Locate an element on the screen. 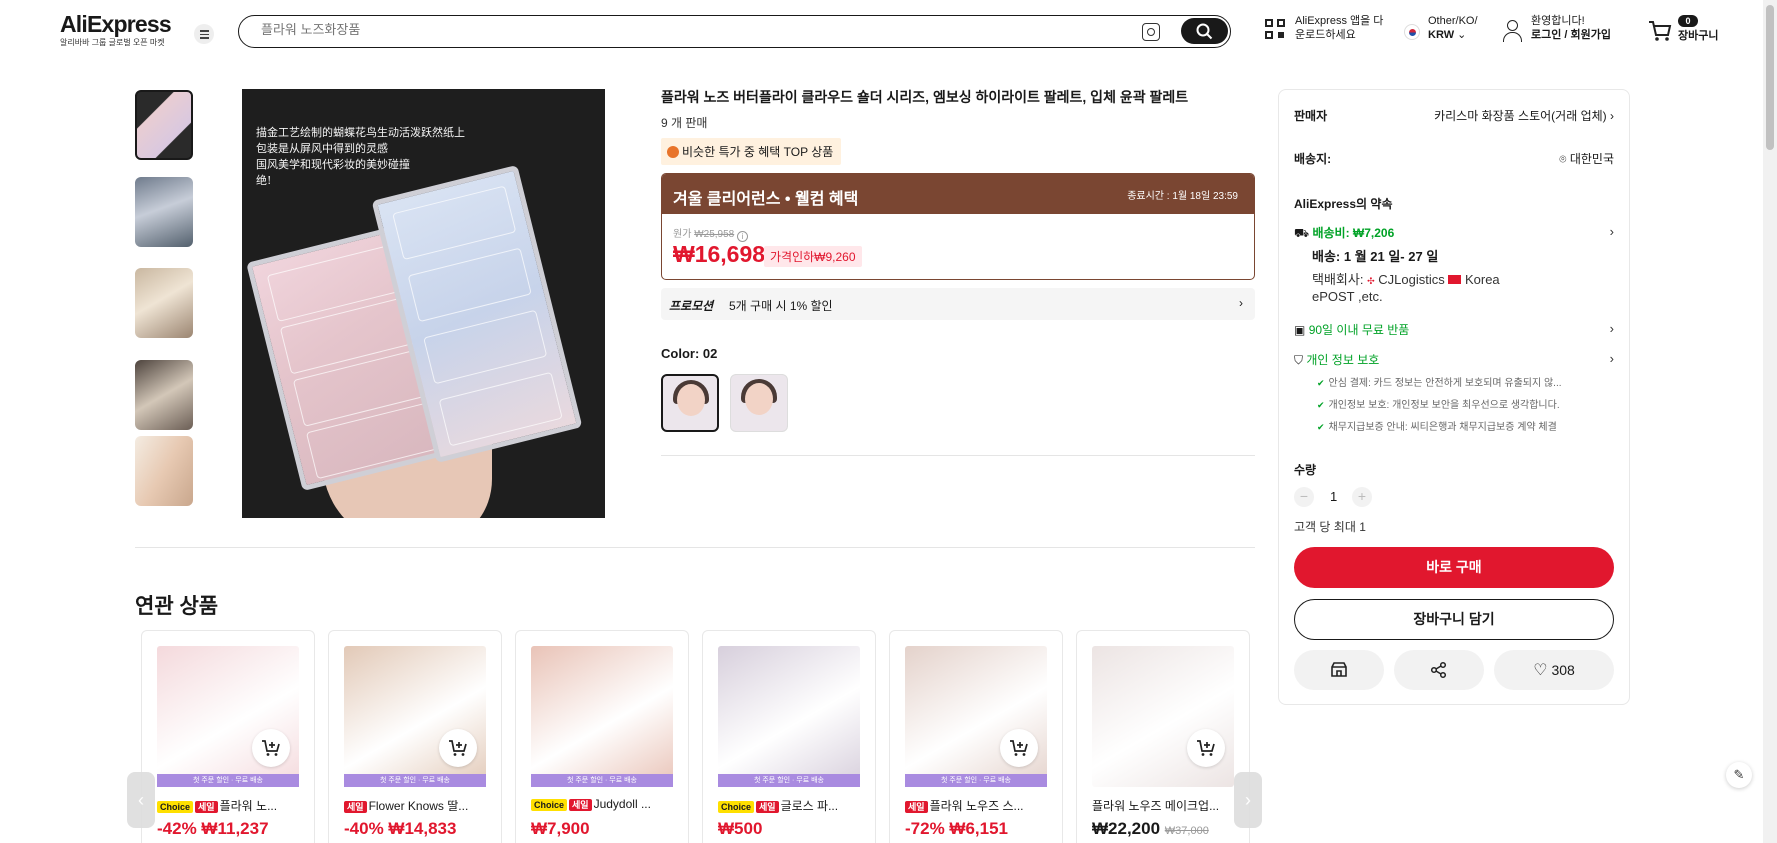  heart-icon: ♡ is located at coordinates (1540, 670).